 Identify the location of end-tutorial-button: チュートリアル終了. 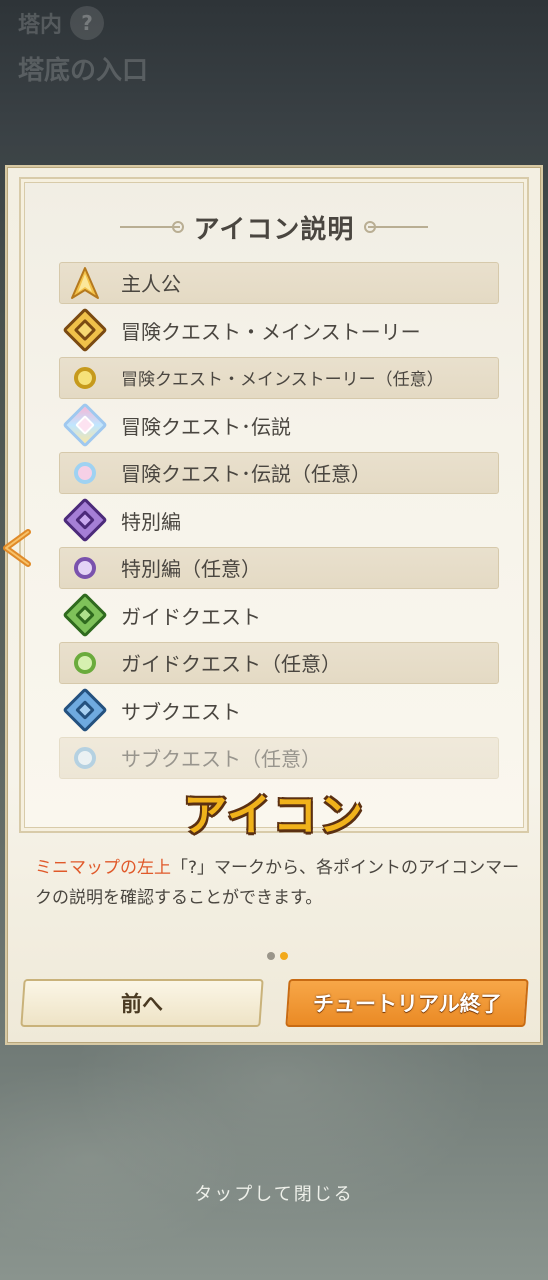
(407, 1003).